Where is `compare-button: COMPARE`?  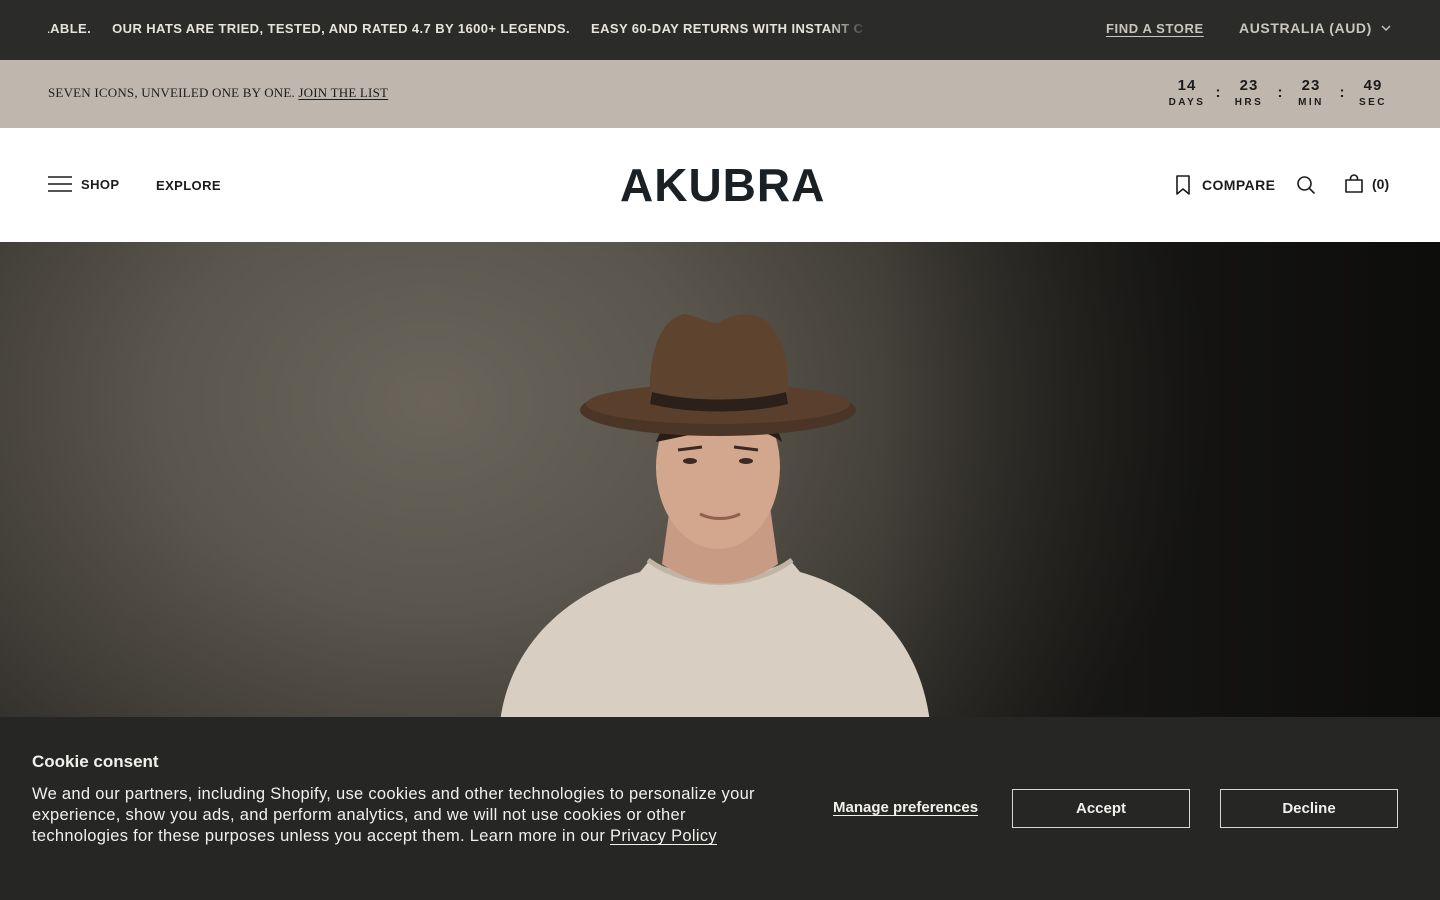
compare-button: COMPARE is located at coordinates (1224, 185).